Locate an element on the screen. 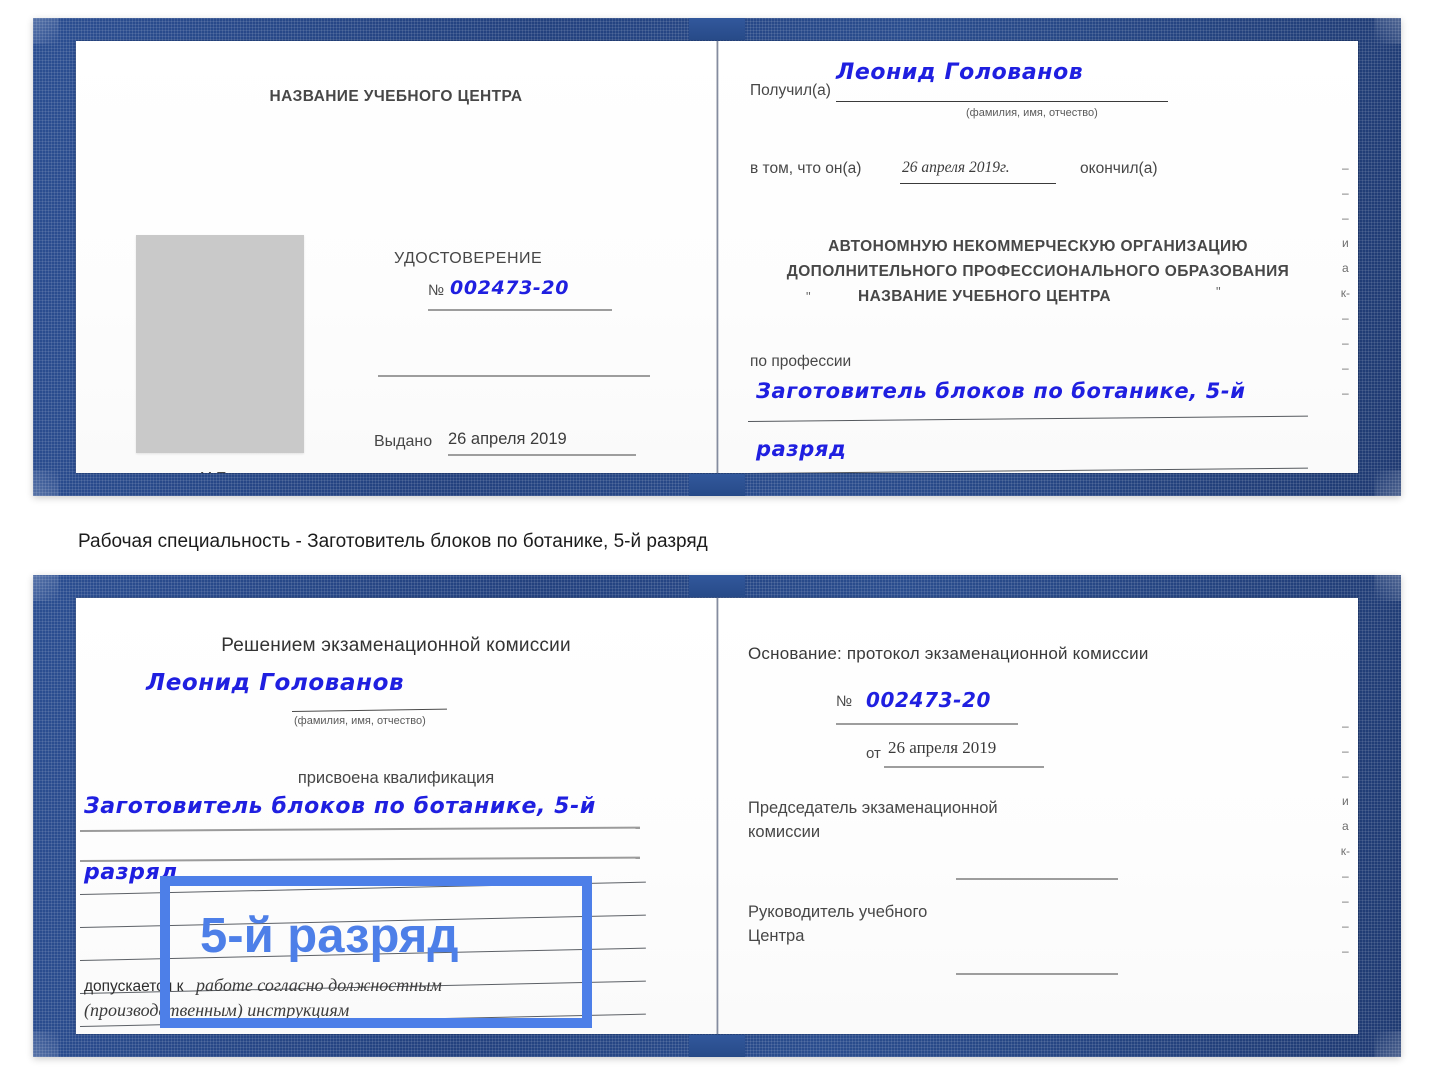 The height and width of the screenshot is (1085, 1448). profession-value-line-1: Заготовитель блоков по ботанике, 5-й is located at coordinates (1001, 391).